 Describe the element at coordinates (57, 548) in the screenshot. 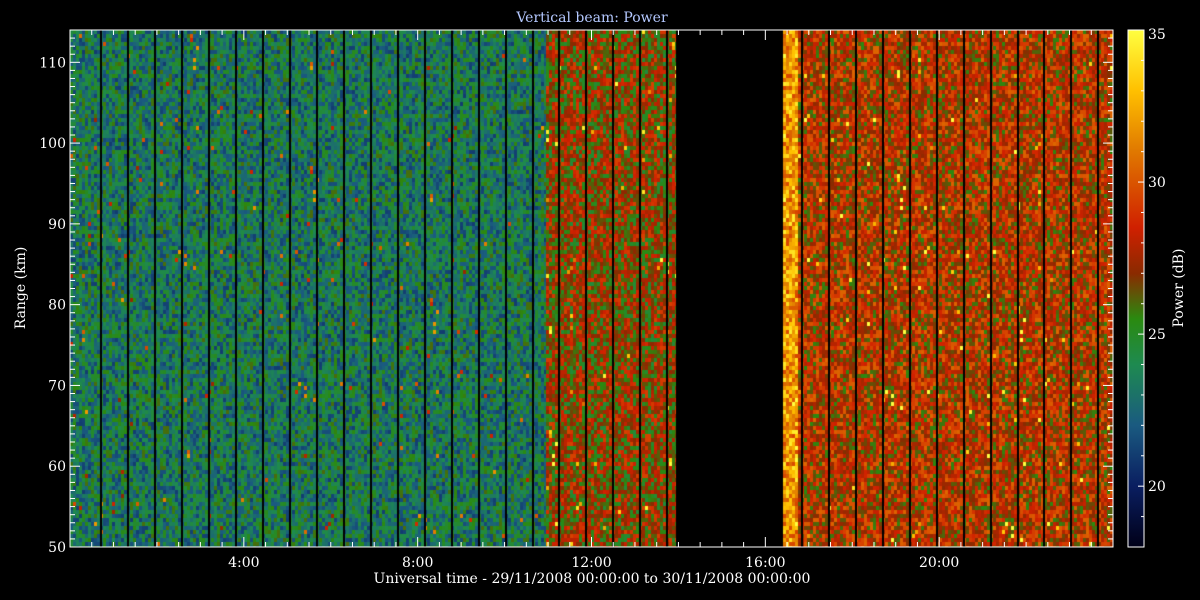

I see `y-tick-label: 50` at that location.